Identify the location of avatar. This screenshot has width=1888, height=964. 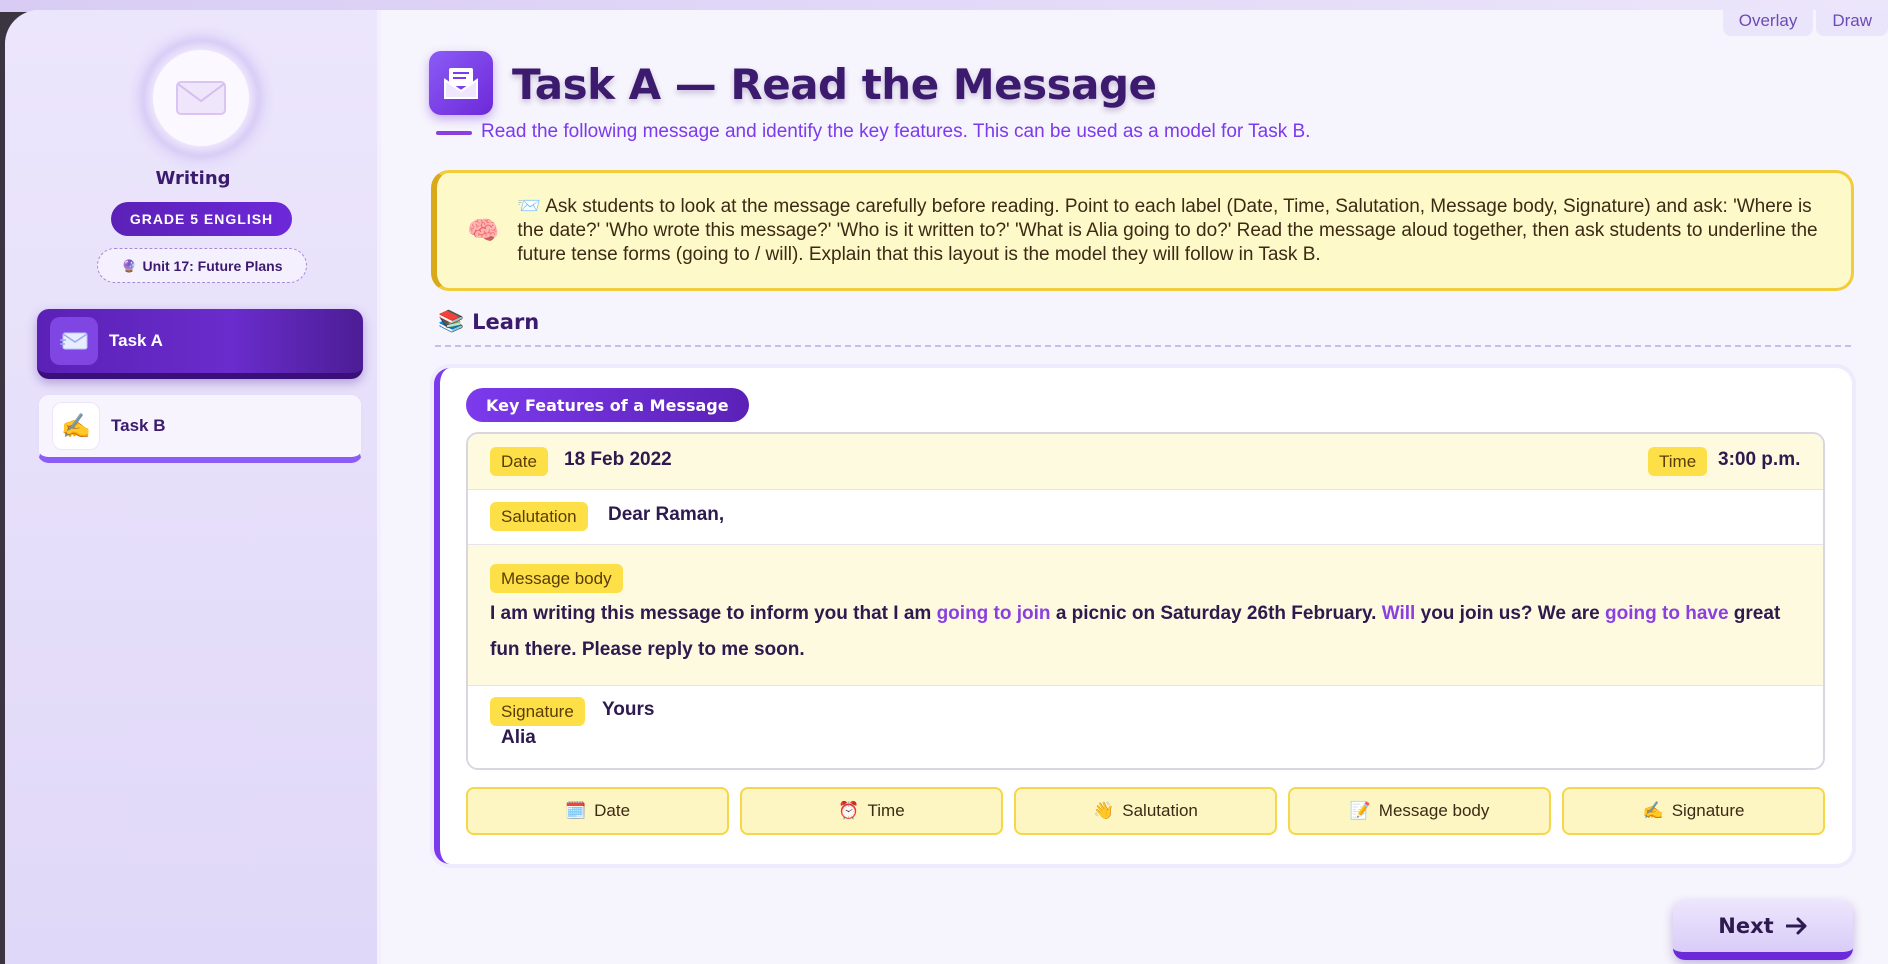
(201, 98).